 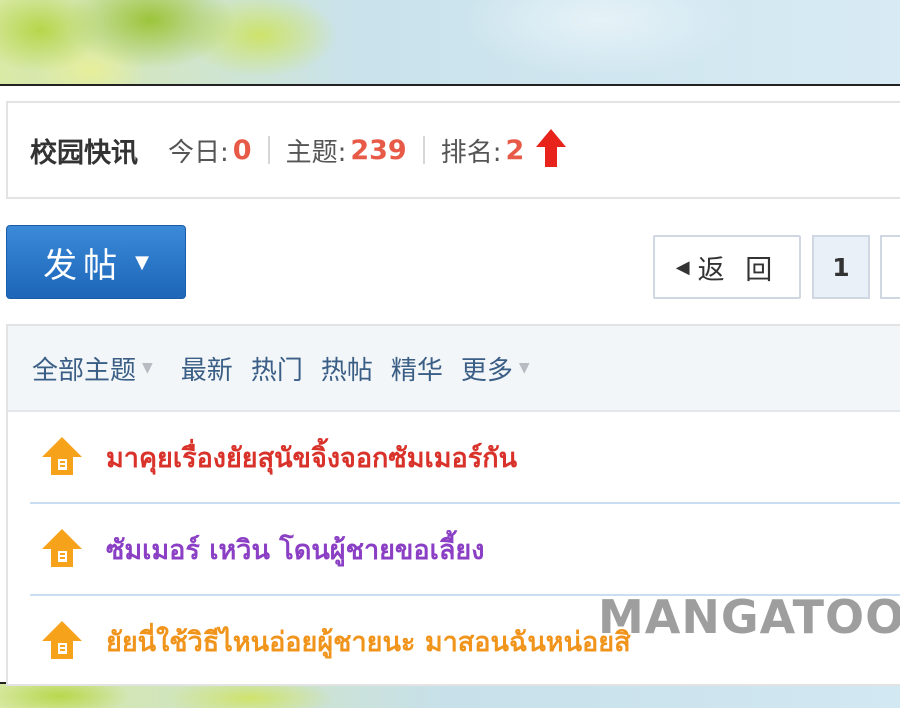 I want to click on back-button: ◀ 返 回, so click(x=727, y=267).